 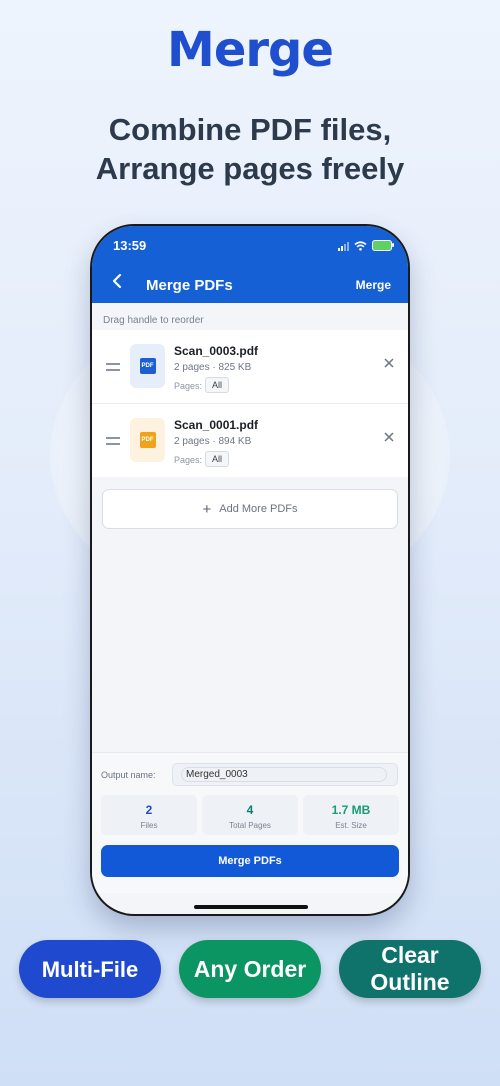 I want to click on output-name-field, so click(x=285, y=774).